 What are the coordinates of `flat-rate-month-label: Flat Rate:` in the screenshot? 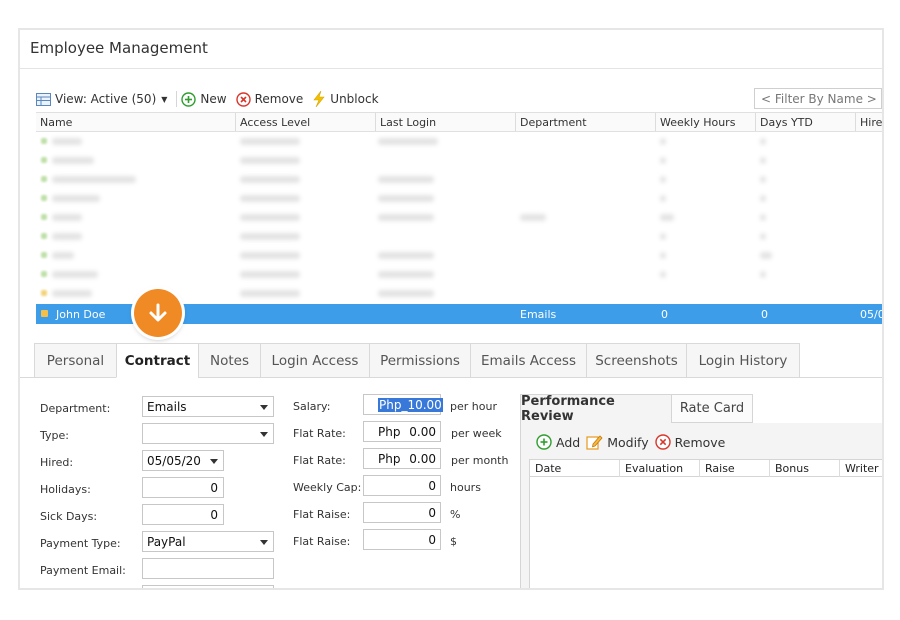 It's located at (319, 460).